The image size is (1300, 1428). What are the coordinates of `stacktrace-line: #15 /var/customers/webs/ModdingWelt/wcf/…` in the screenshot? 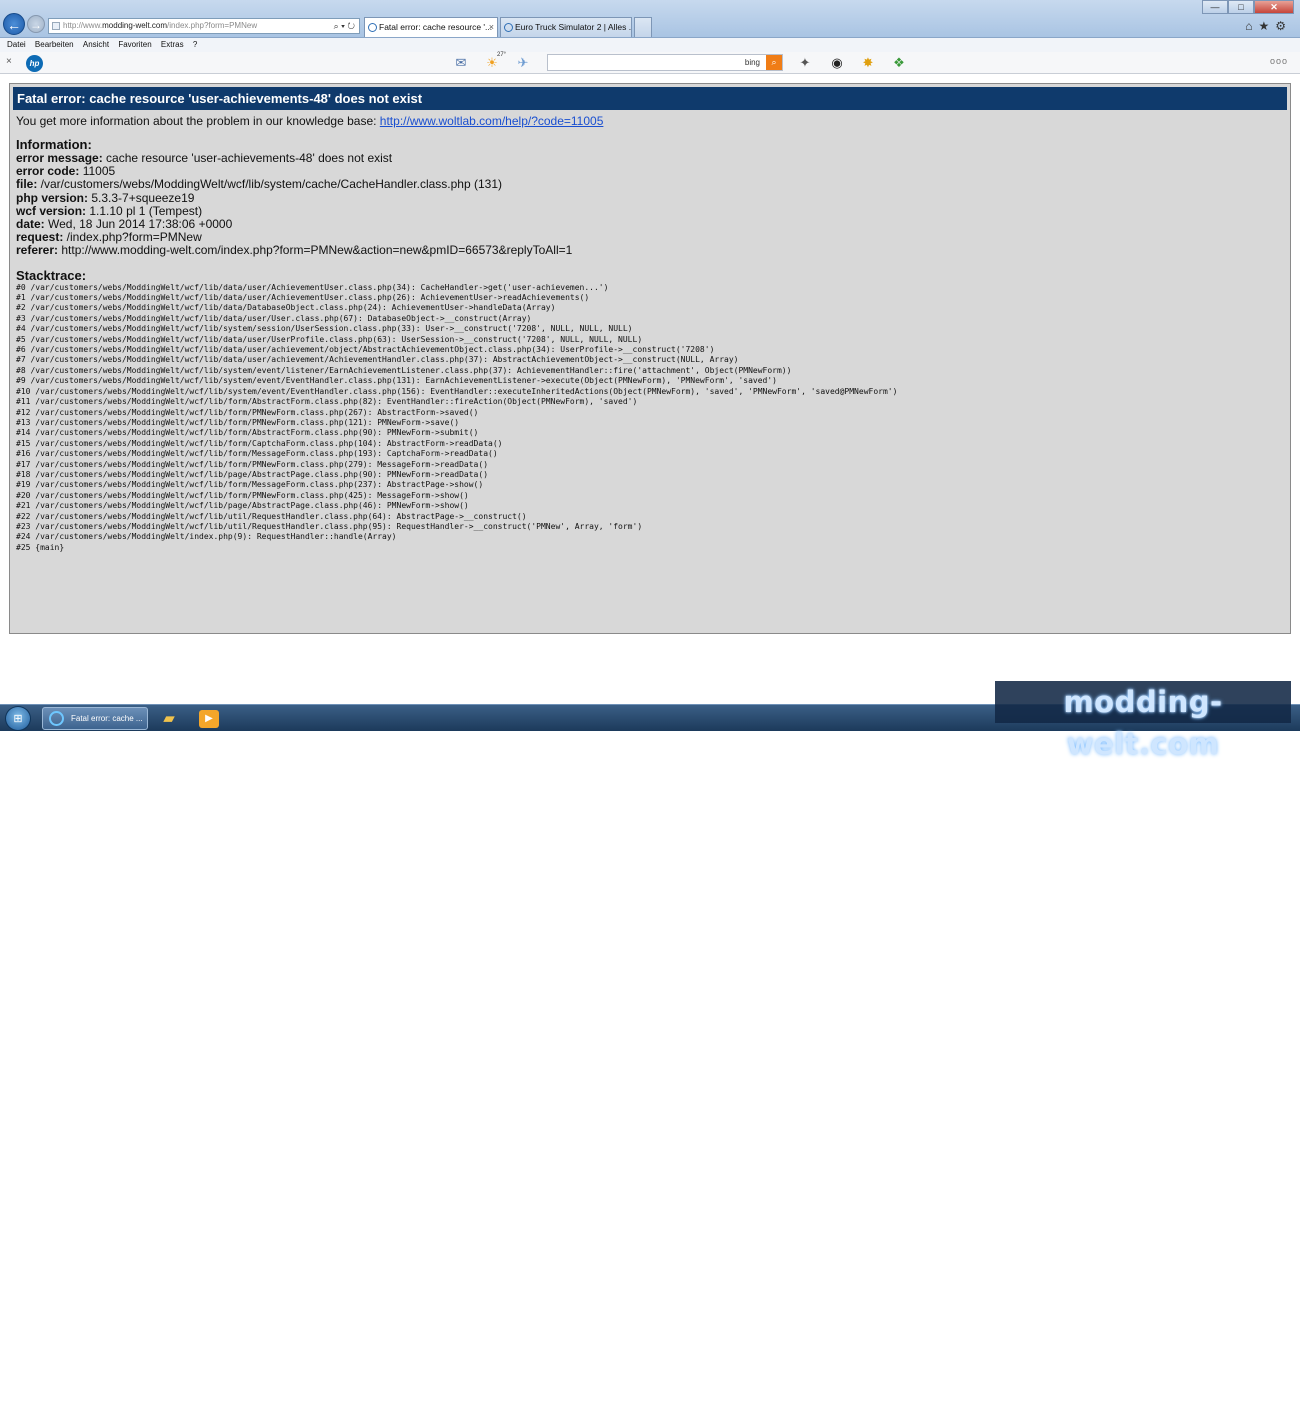 It's located at (259, 443).